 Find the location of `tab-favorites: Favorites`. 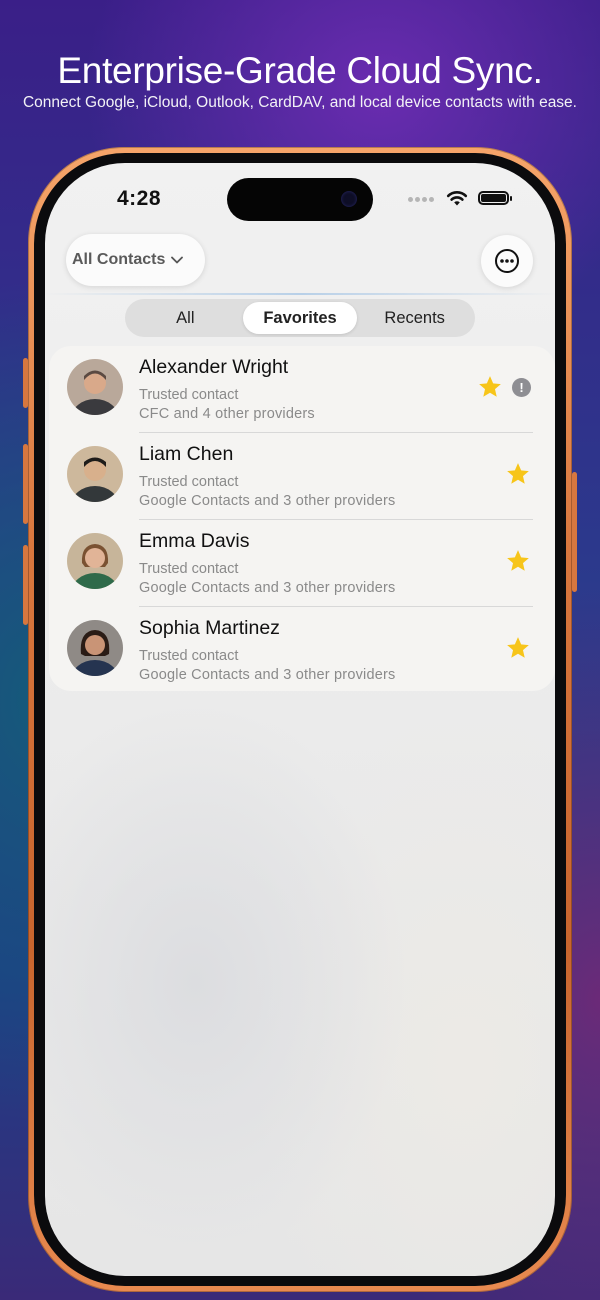

tab-favorites: Favorites is located at coordinates (300, 318).